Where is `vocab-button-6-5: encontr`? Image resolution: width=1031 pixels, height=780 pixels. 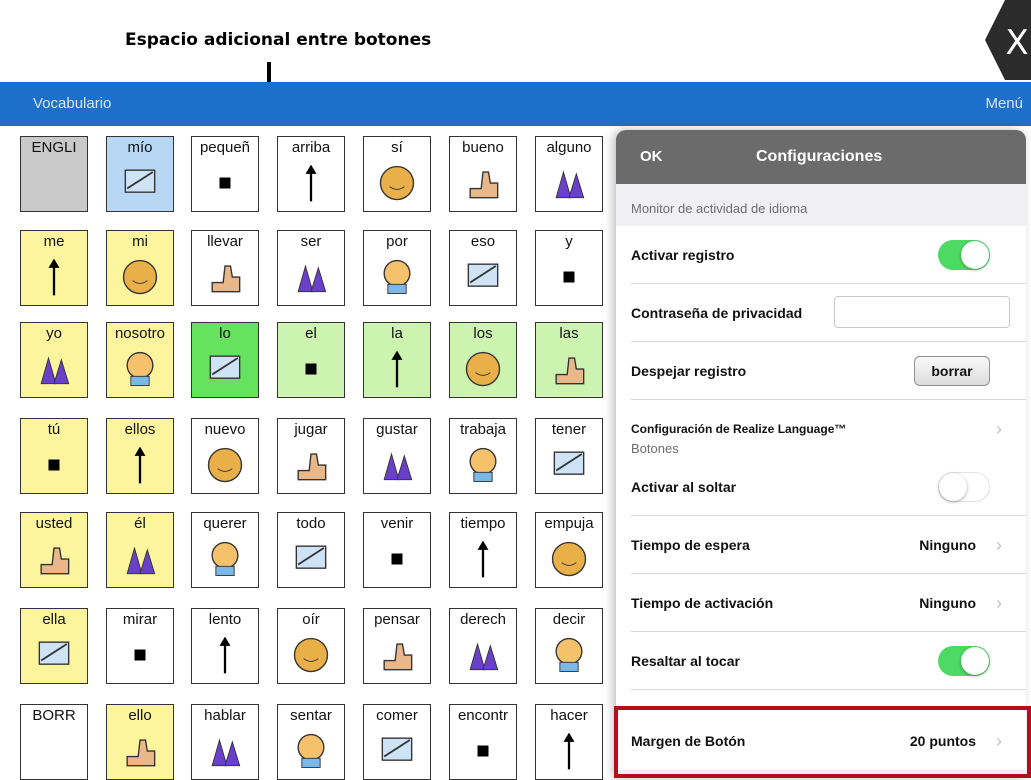
vocab-button-6-5: encontr is located at coordinates (483, 742).